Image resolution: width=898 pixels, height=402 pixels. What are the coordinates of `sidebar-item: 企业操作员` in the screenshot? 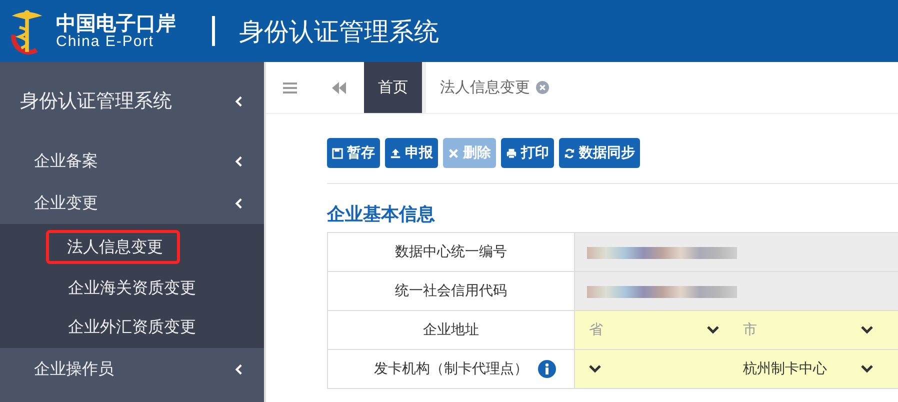 It's located at (74, 369).